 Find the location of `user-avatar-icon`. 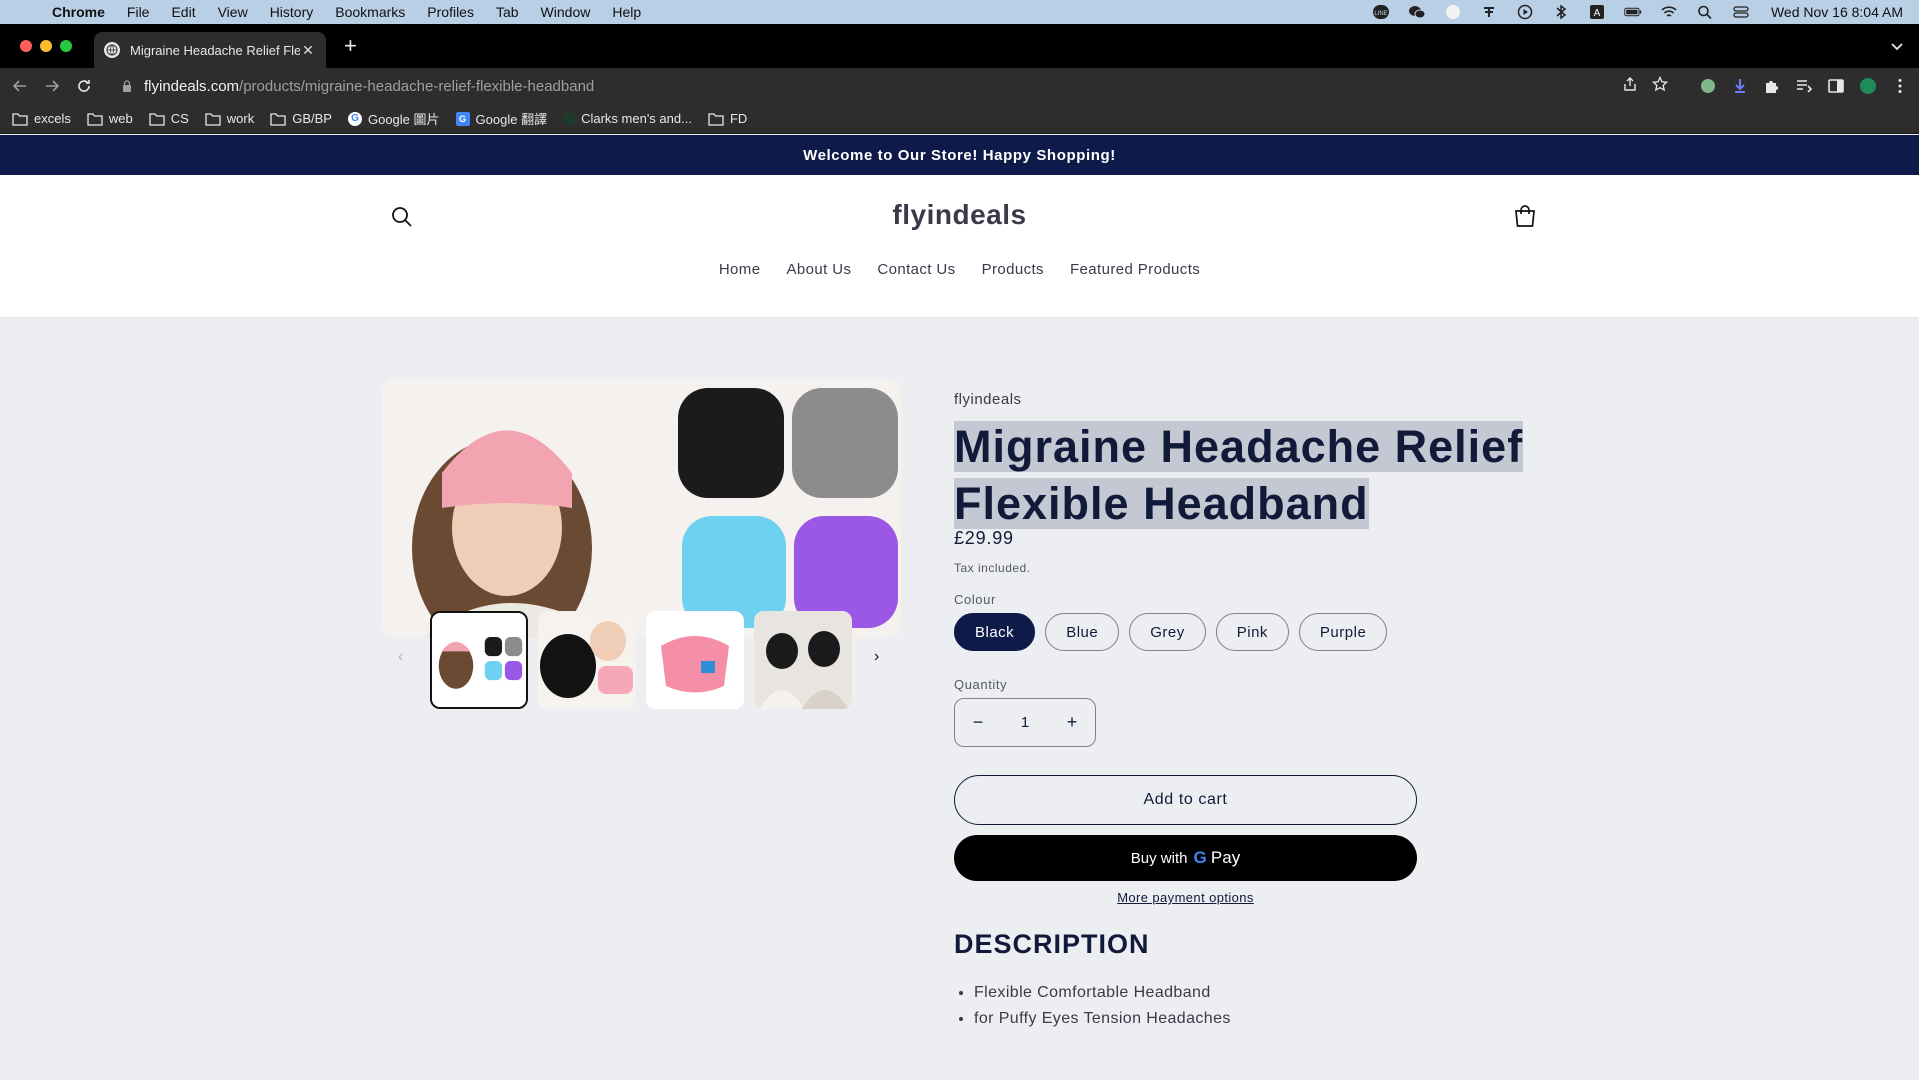

user-avatar-icon is located at coordinates (1453, 12).